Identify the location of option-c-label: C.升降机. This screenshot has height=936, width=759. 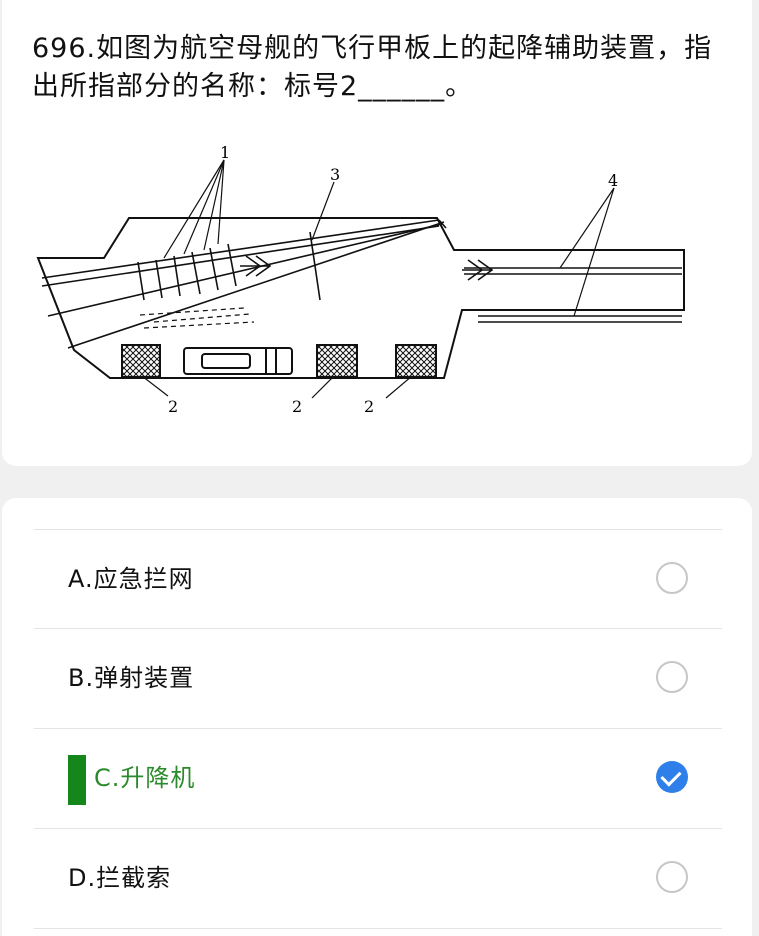
(145, 778).